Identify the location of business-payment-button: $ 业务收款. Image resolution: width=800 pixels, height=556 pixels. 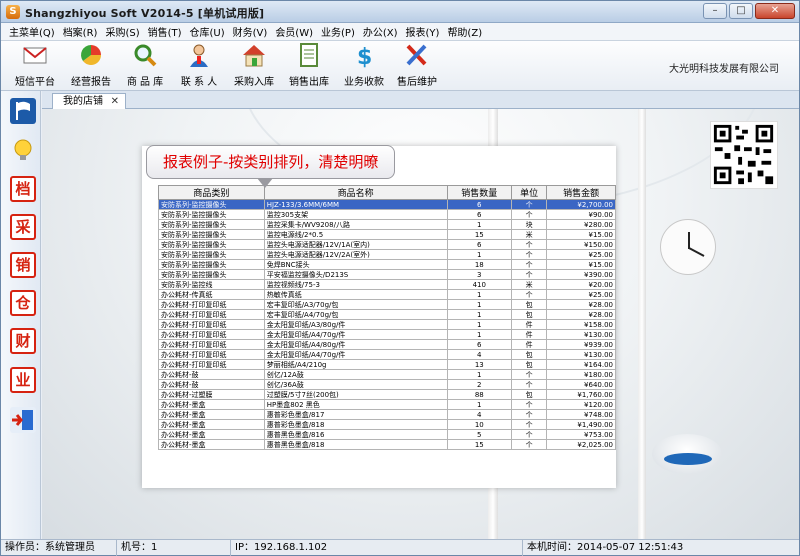
(364, 65).